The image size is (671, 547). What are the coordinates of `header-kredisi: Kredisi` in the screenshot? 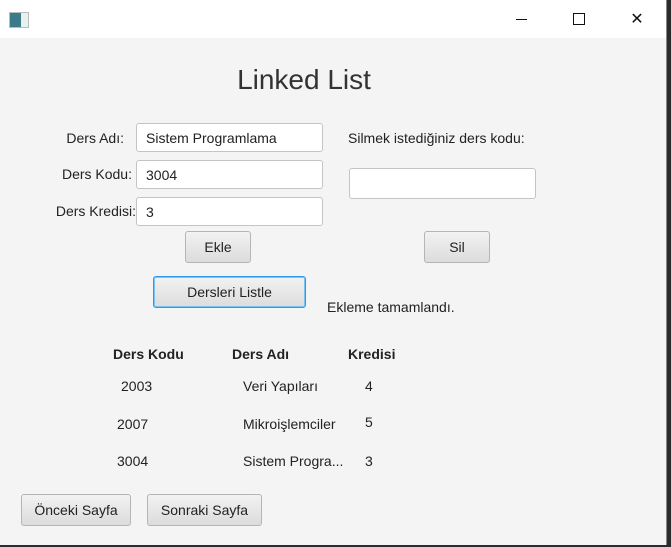 It's located at (372, 354).